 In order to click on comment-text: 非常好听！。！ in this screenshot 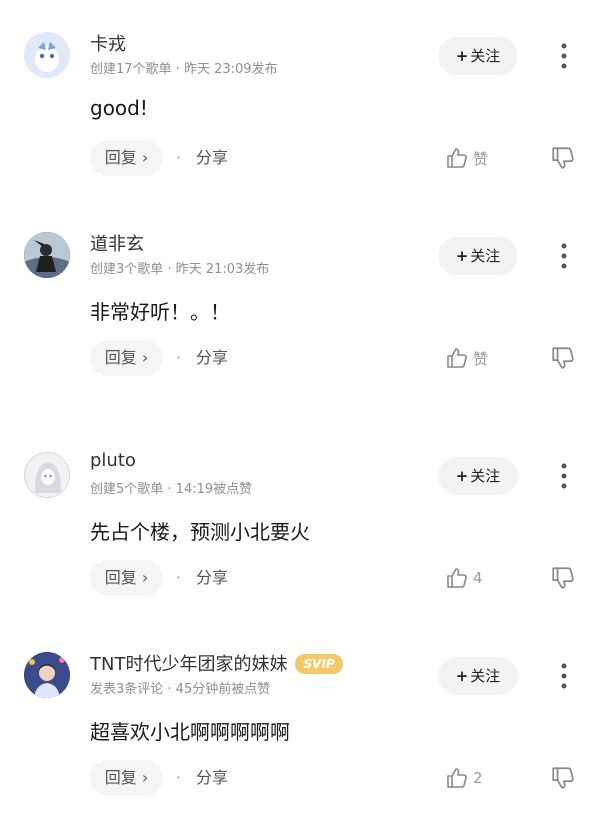, I will do `click(160, 312)`.